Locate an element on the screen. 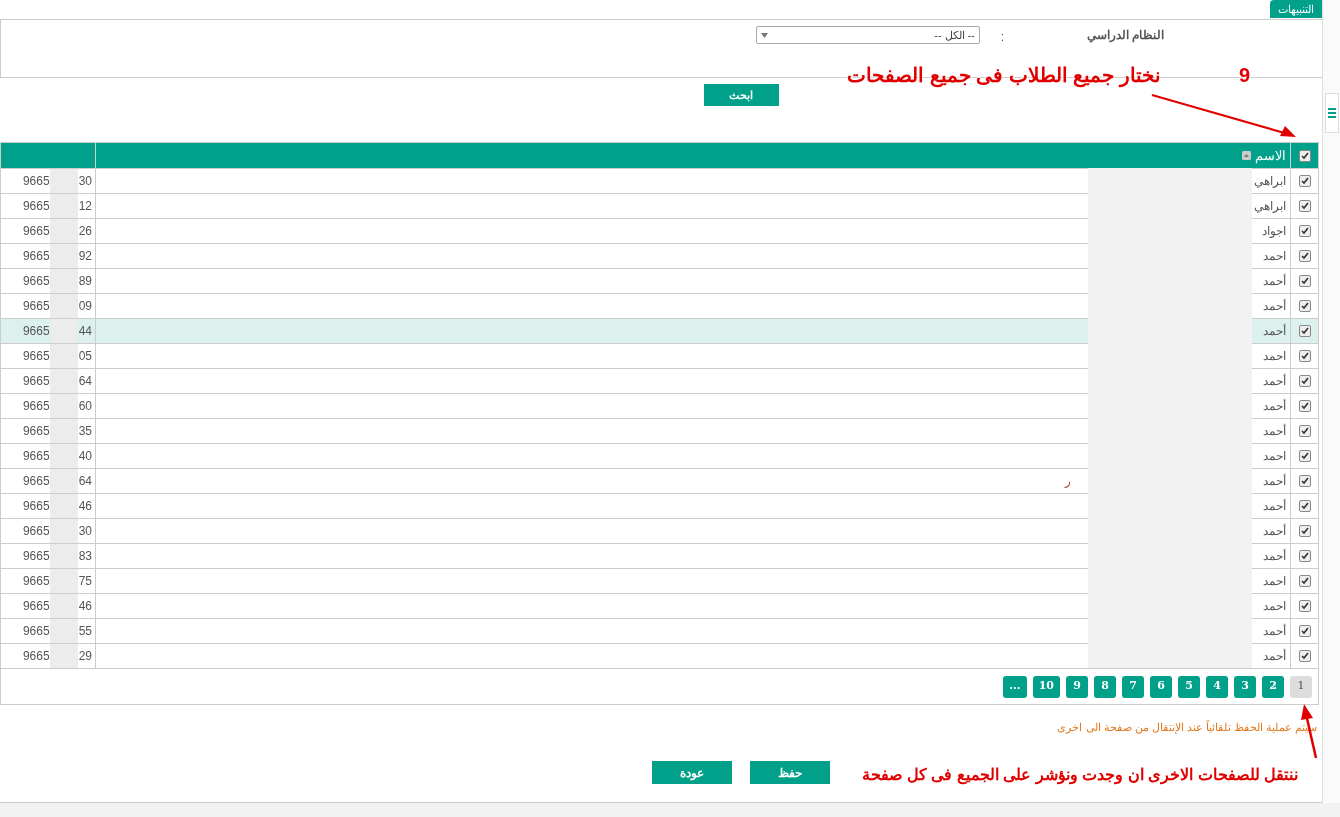  student-name: ابراهي is located at coordinates (1270, 181).